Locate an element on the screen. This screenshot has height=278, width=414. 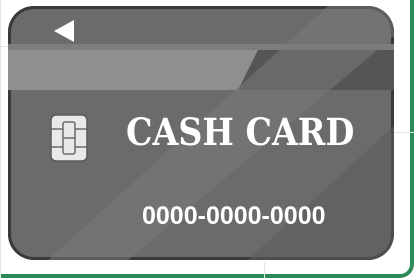
card-title: CASH CARD is located at coordinates (240, 132).